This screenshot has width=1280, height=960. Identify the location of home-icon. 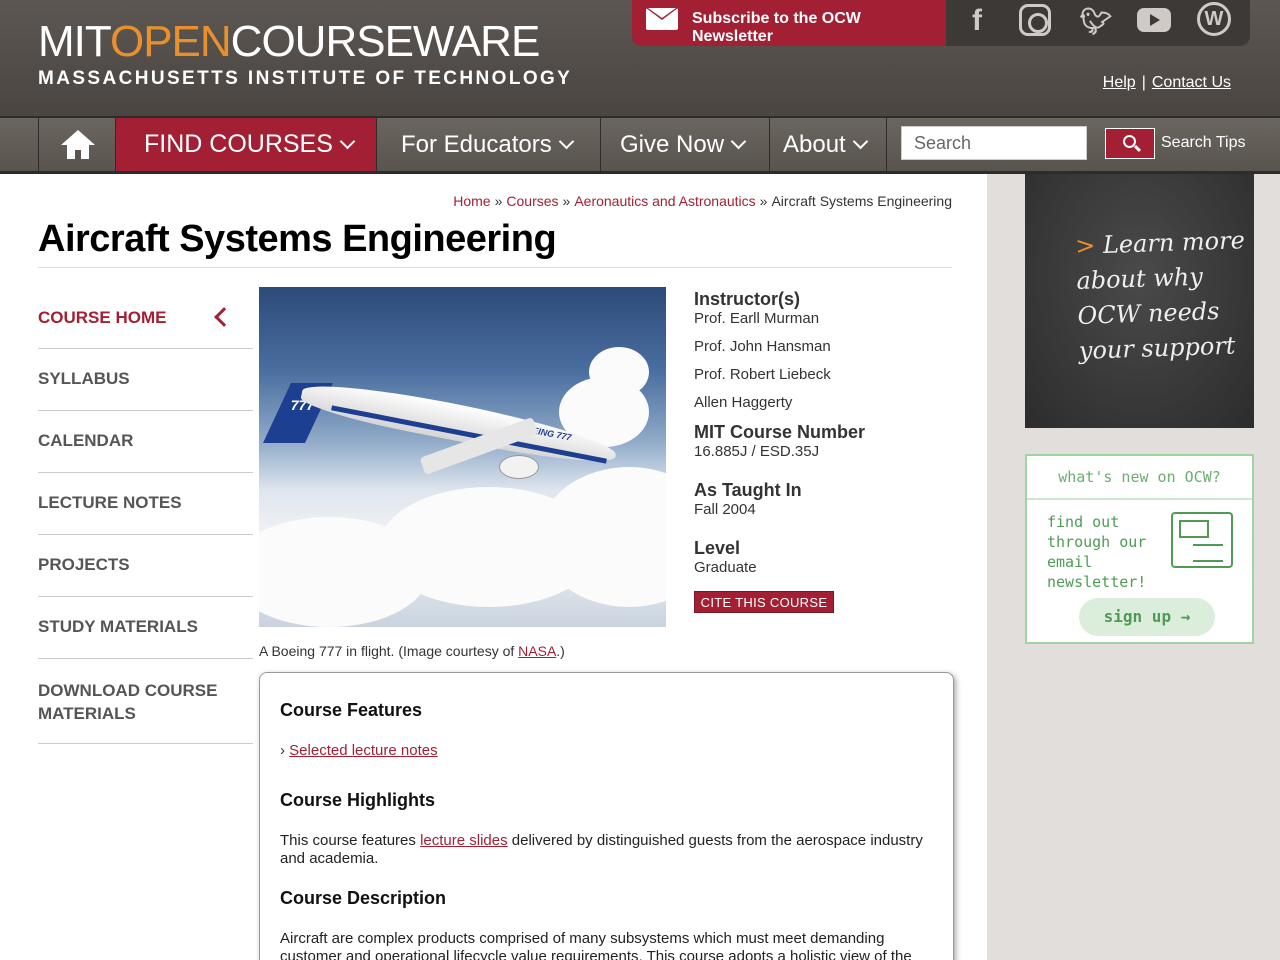
(78, 145).